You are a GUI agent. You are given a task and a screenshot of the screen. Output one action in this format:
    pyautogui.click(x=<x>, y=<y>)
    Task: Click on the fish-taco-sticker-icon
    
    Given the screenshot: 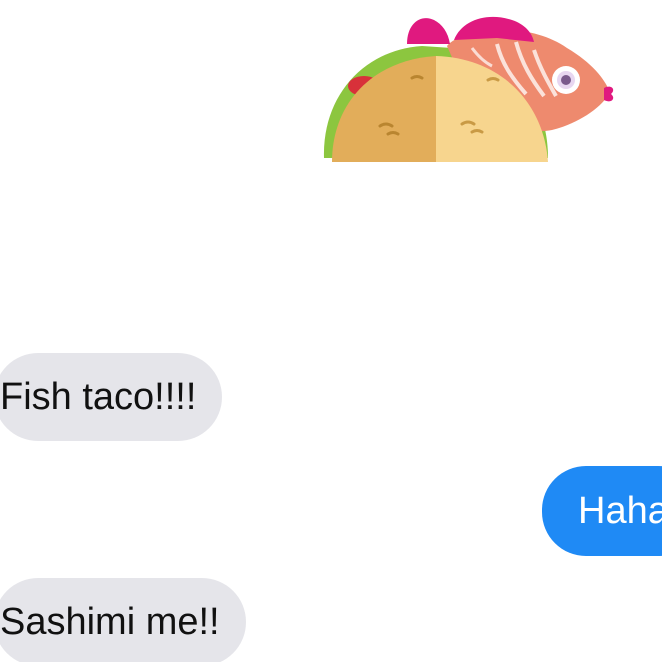 What is the action you would take?
    pyautogui.click(x=467, y=88)
    